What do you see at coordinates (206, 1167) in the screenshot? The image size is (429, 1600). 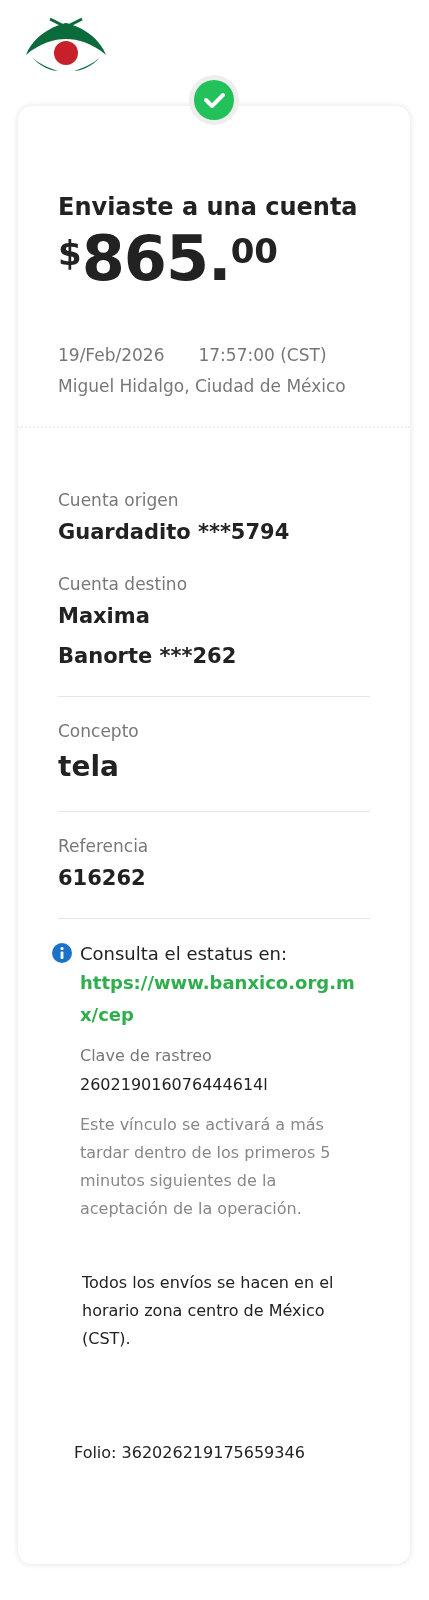 I see `activation-note: Este vínculo se activará a más tardar dentro de los primeros 5 minutos siguientes de la aceptación de la operación.` at bounding box center [206, 1167].